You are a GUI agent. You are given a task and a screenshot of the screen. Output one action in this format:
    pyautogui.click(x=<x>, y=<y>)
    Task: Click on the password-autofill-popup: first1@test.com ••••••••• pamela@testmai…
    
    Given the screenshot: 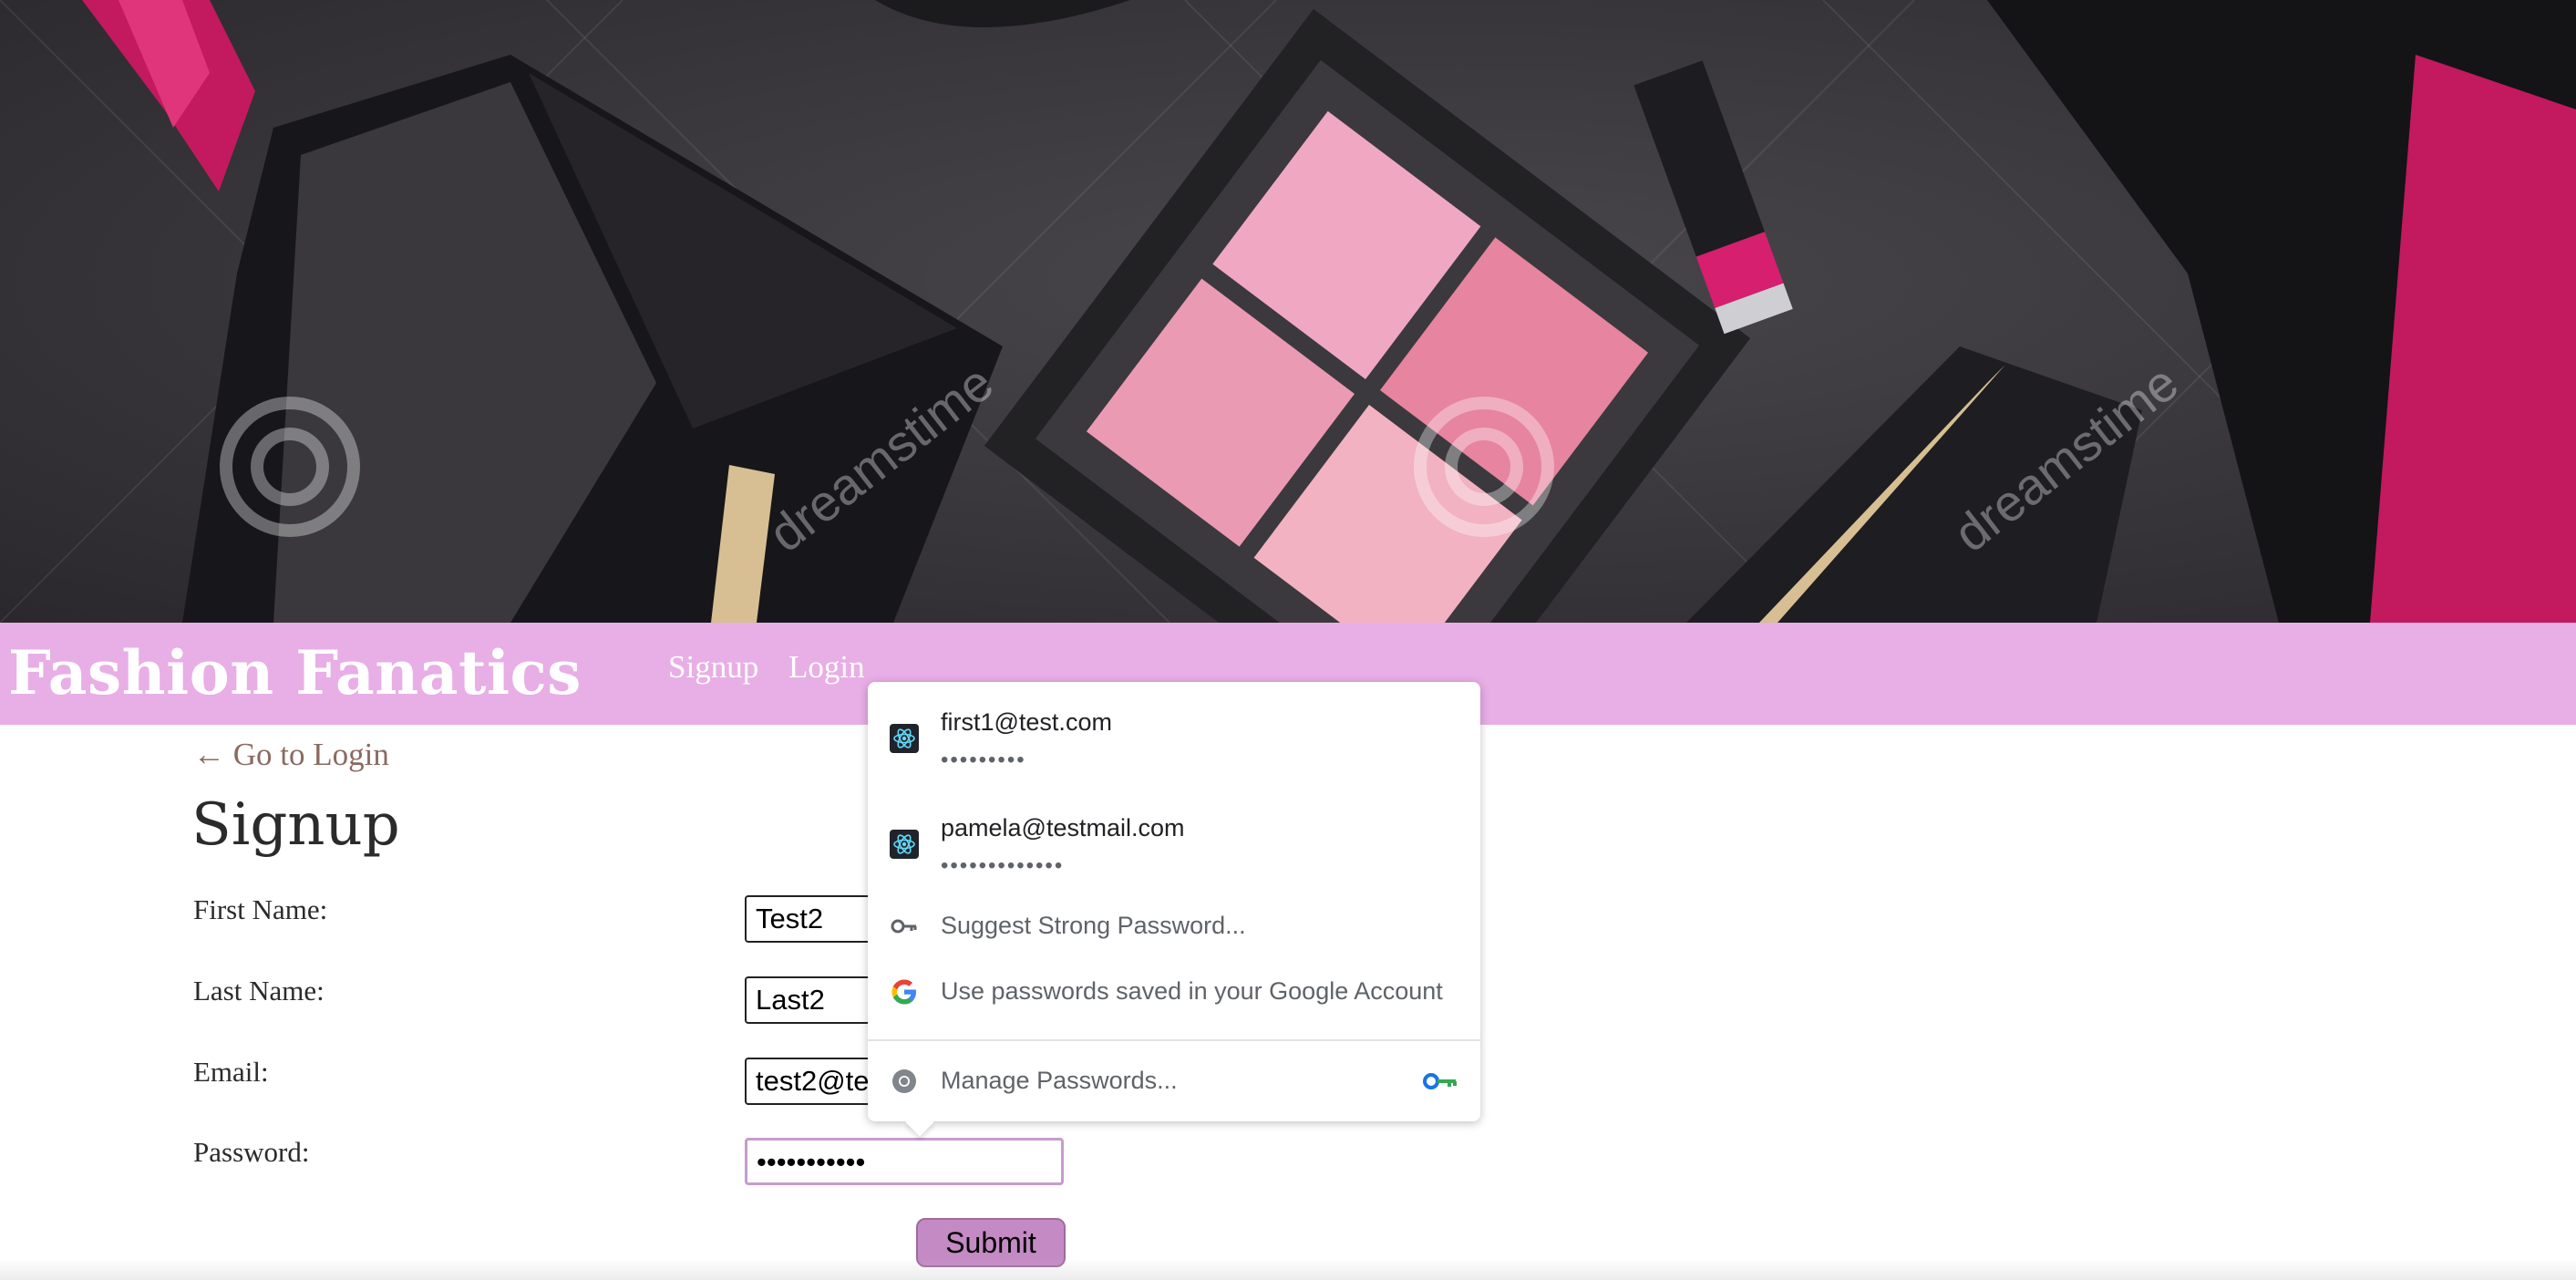 What is the action you would take?
    pyautogui.click(x=1174, y=909)
    